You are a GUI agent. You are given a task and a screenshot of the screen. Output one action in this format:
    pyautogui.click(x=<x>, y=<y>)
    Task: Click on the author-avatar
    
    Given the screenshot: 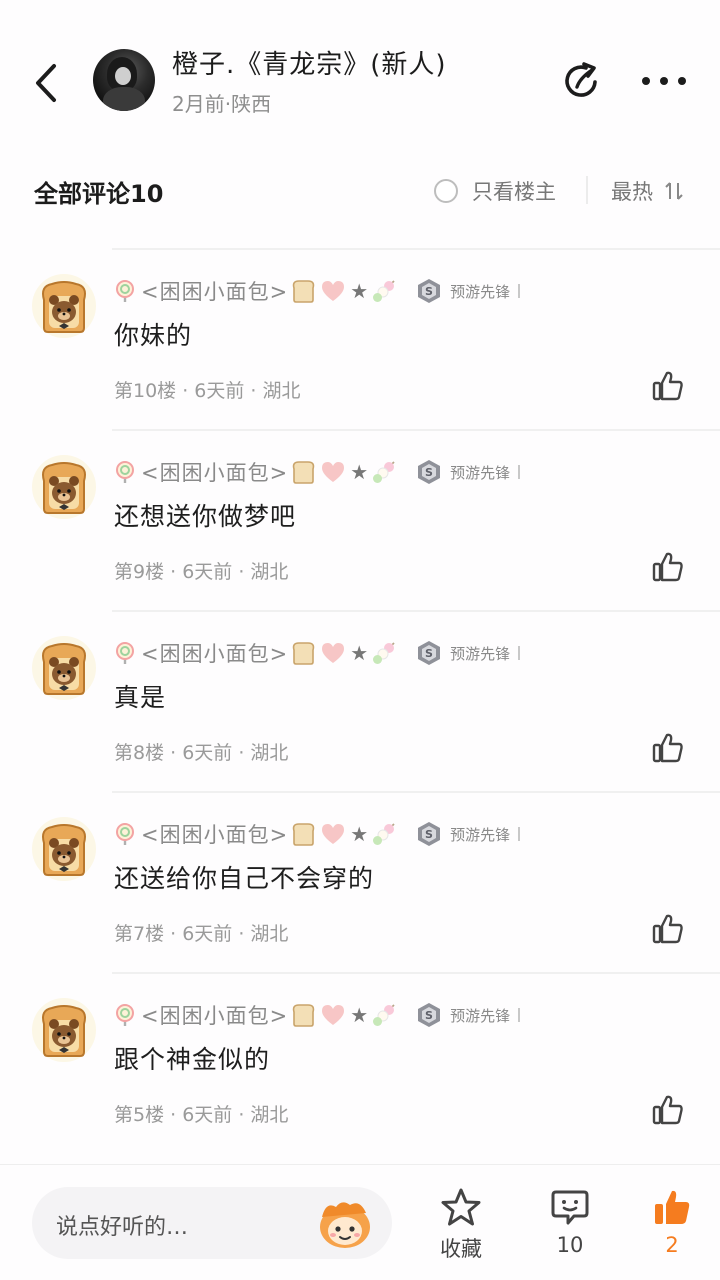 What is the action you would take?
    pyautogui.click(x=124, y=80)
    